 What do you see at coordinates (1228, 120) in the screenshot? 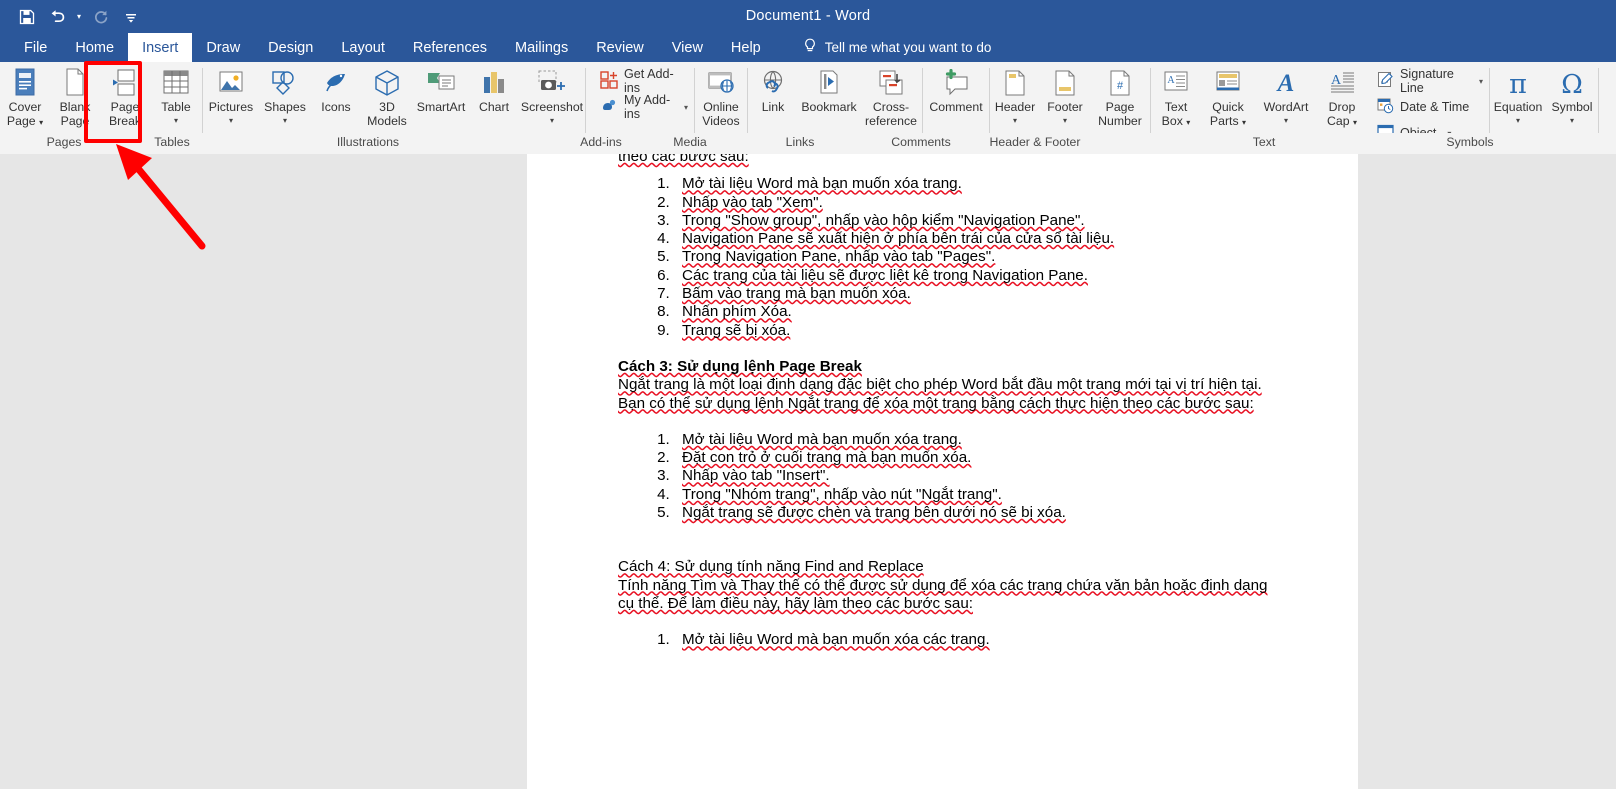
I see `quick-parts-label-2: Parts ▾` at bounding box center [1228, 120].